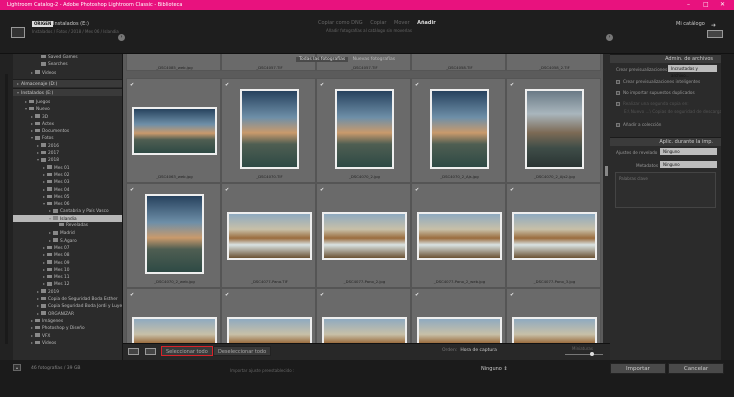 The height and width of the screenshot is (397, 734). What do you see at coordinates (67, 232) in the screenshot?
I see `folder-row: ▸ Madrid` at bounding box center [67, 232].